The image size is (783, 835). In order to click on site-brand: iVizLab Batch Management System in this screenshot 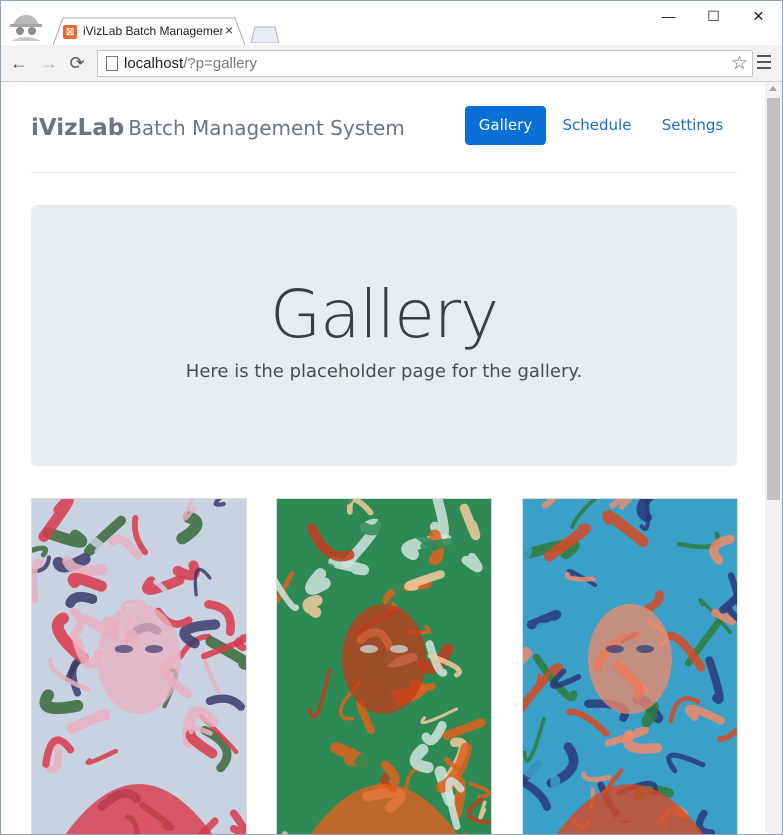, I will do `click(218, 128)`.